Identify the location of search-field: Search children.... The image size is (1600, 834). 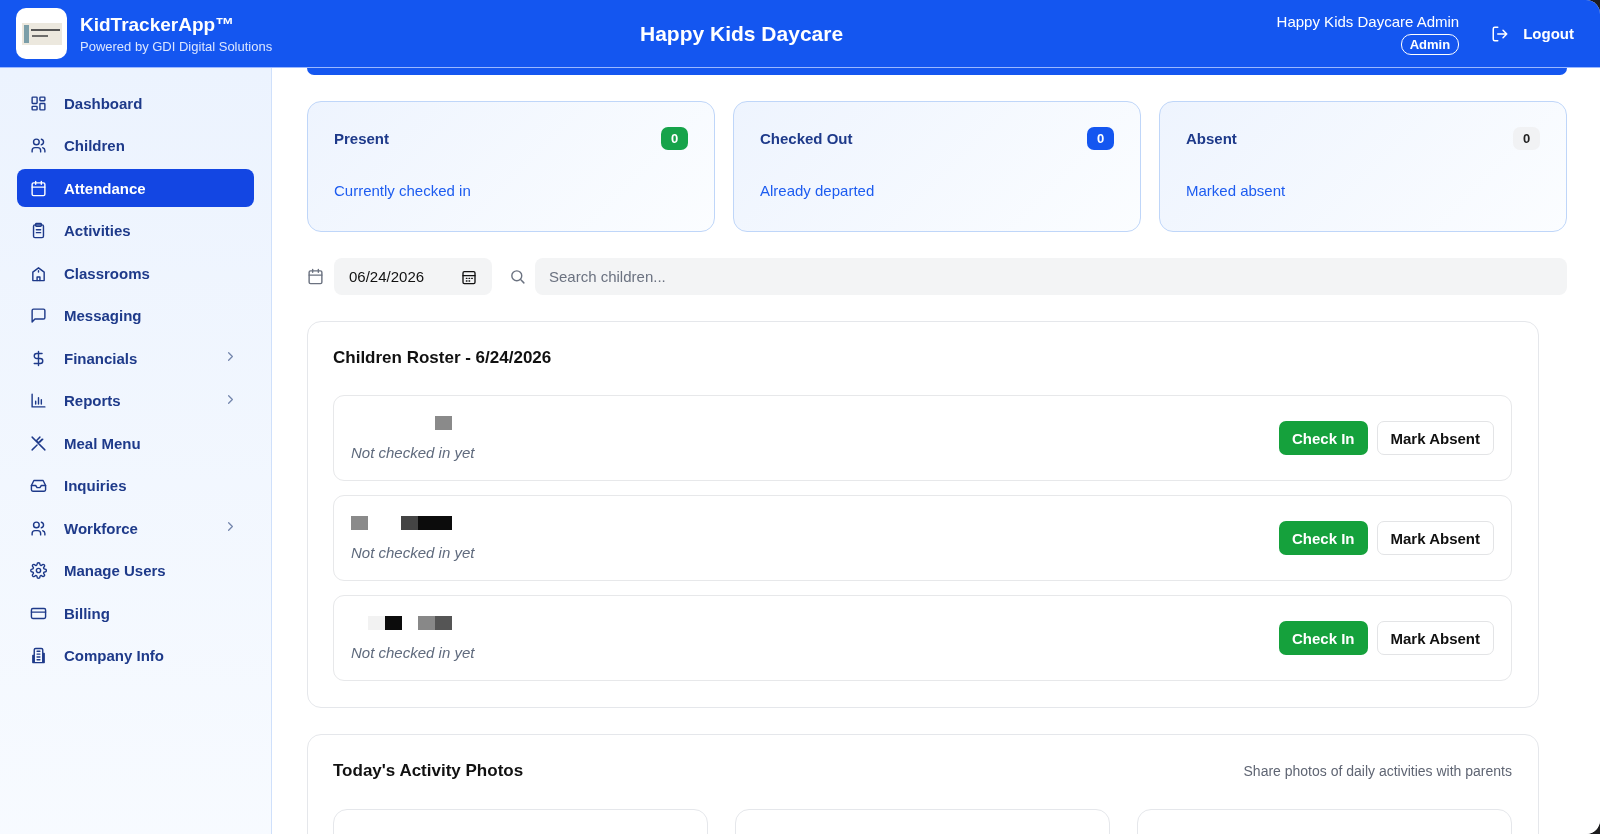
(1051, 276).